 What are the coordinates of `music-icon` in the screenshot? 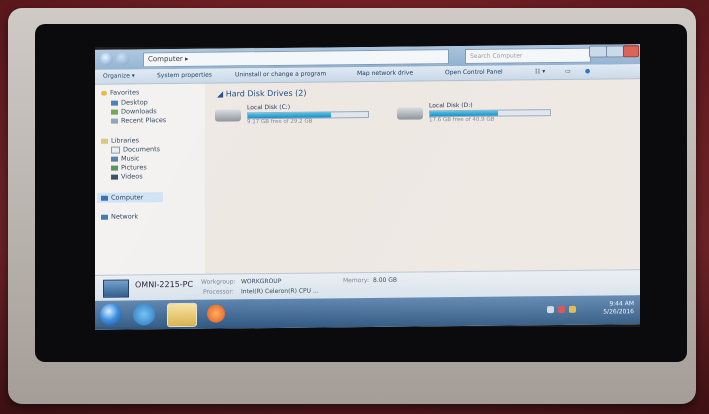 It's located at (114, 159).